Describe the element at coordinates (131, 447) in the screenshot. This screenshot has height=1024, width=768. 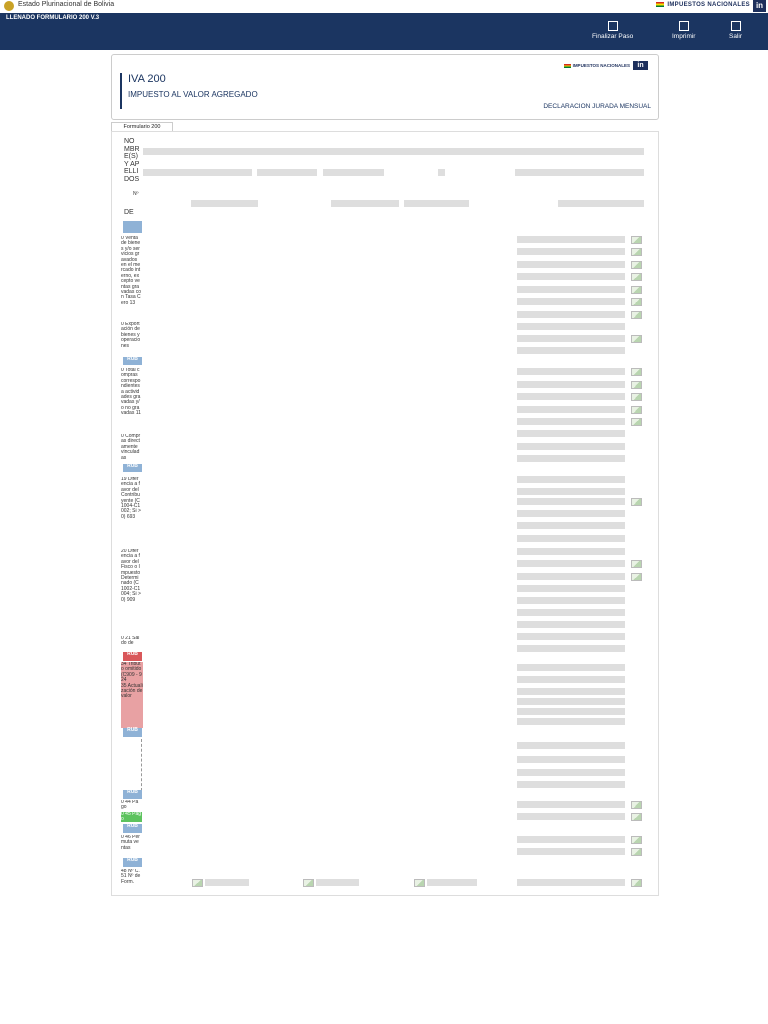
I see `section-label: 0 Compras directamente vinculadas` at that location.